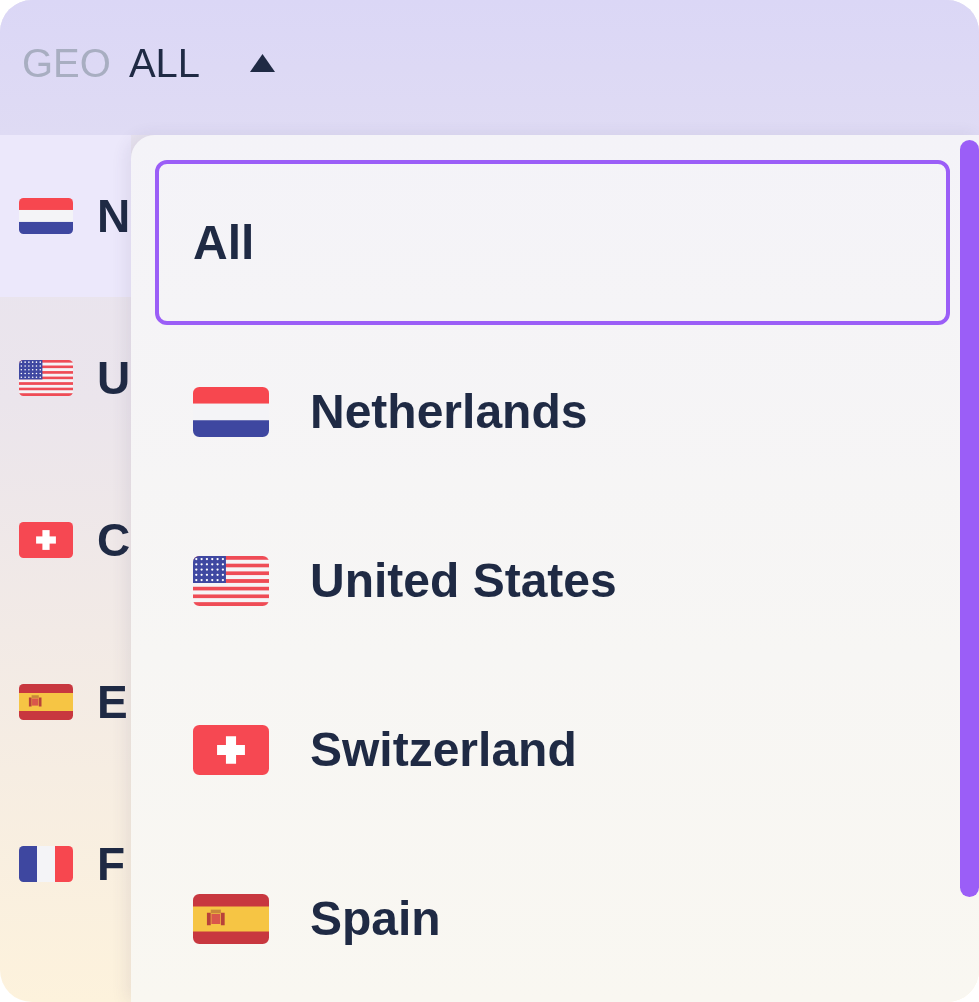  What do you see at coordinates (263, 62) in the screenshot?
I see `caret-up-icon` at bounding box center [263, 62].